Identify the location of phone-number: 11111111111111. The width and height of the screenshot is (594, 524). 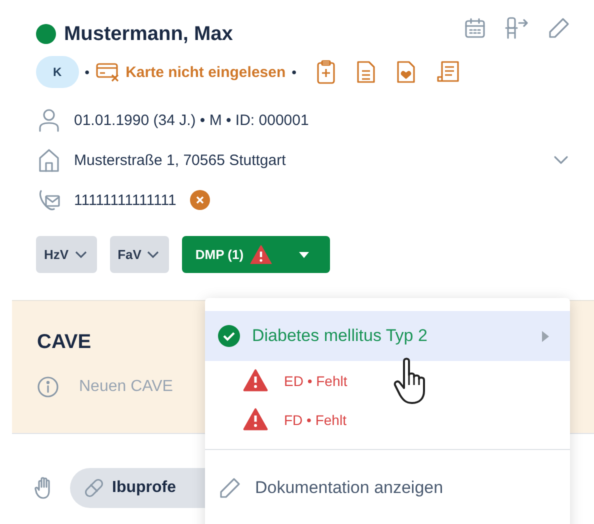
(125, 200).